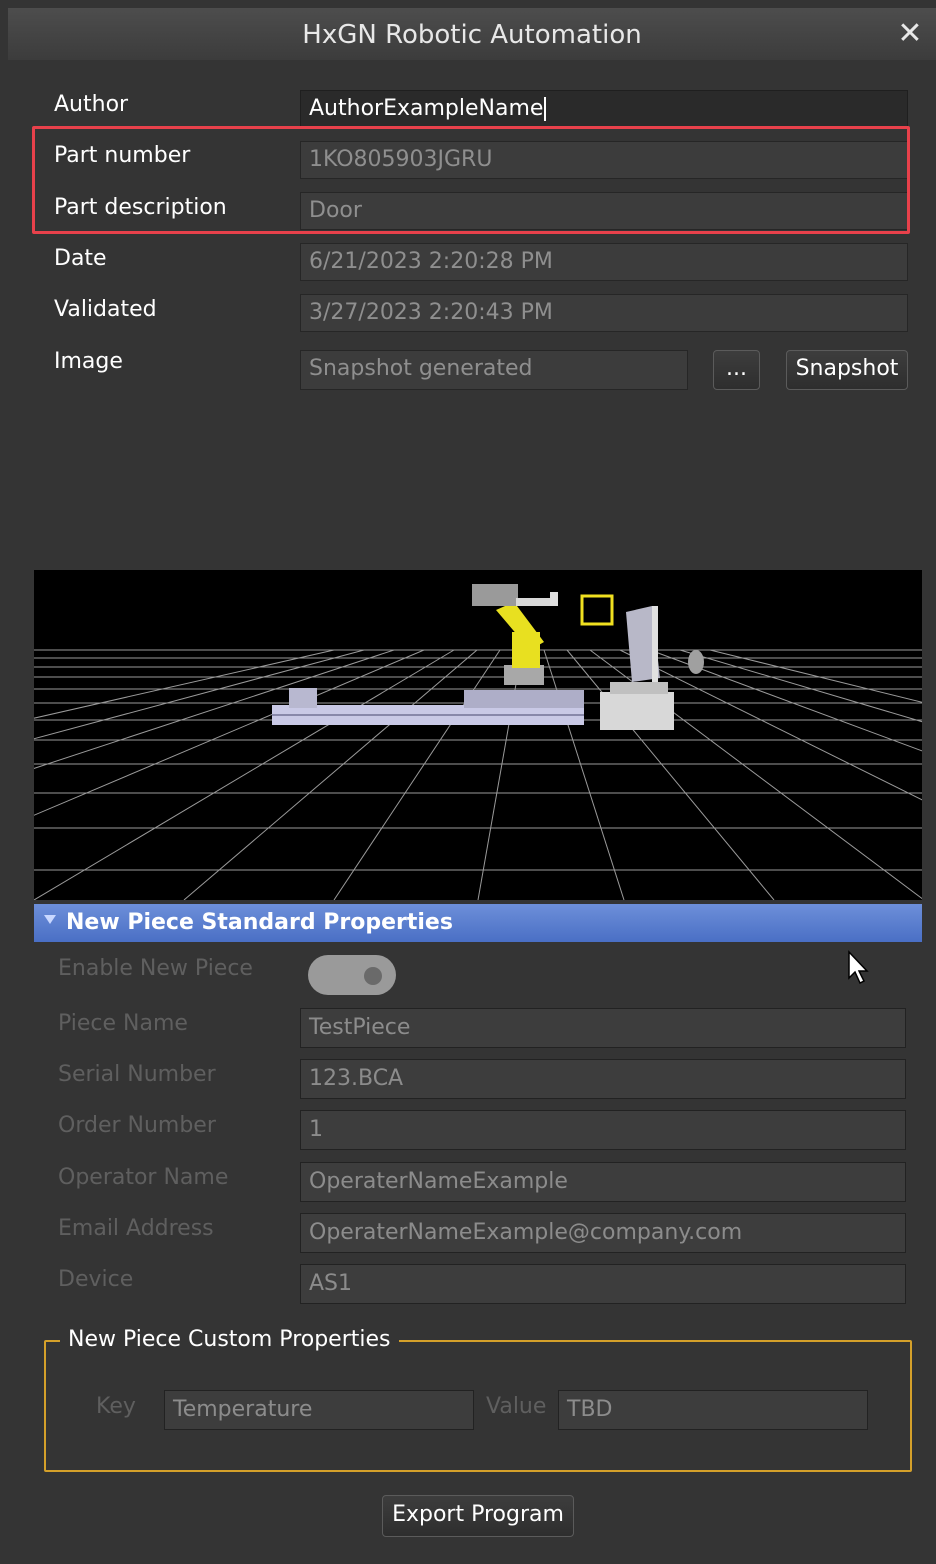  Describe the element at coordinates (123, 1023) in the screenshot. I see `piece-name-label: Piece Name` at that location.